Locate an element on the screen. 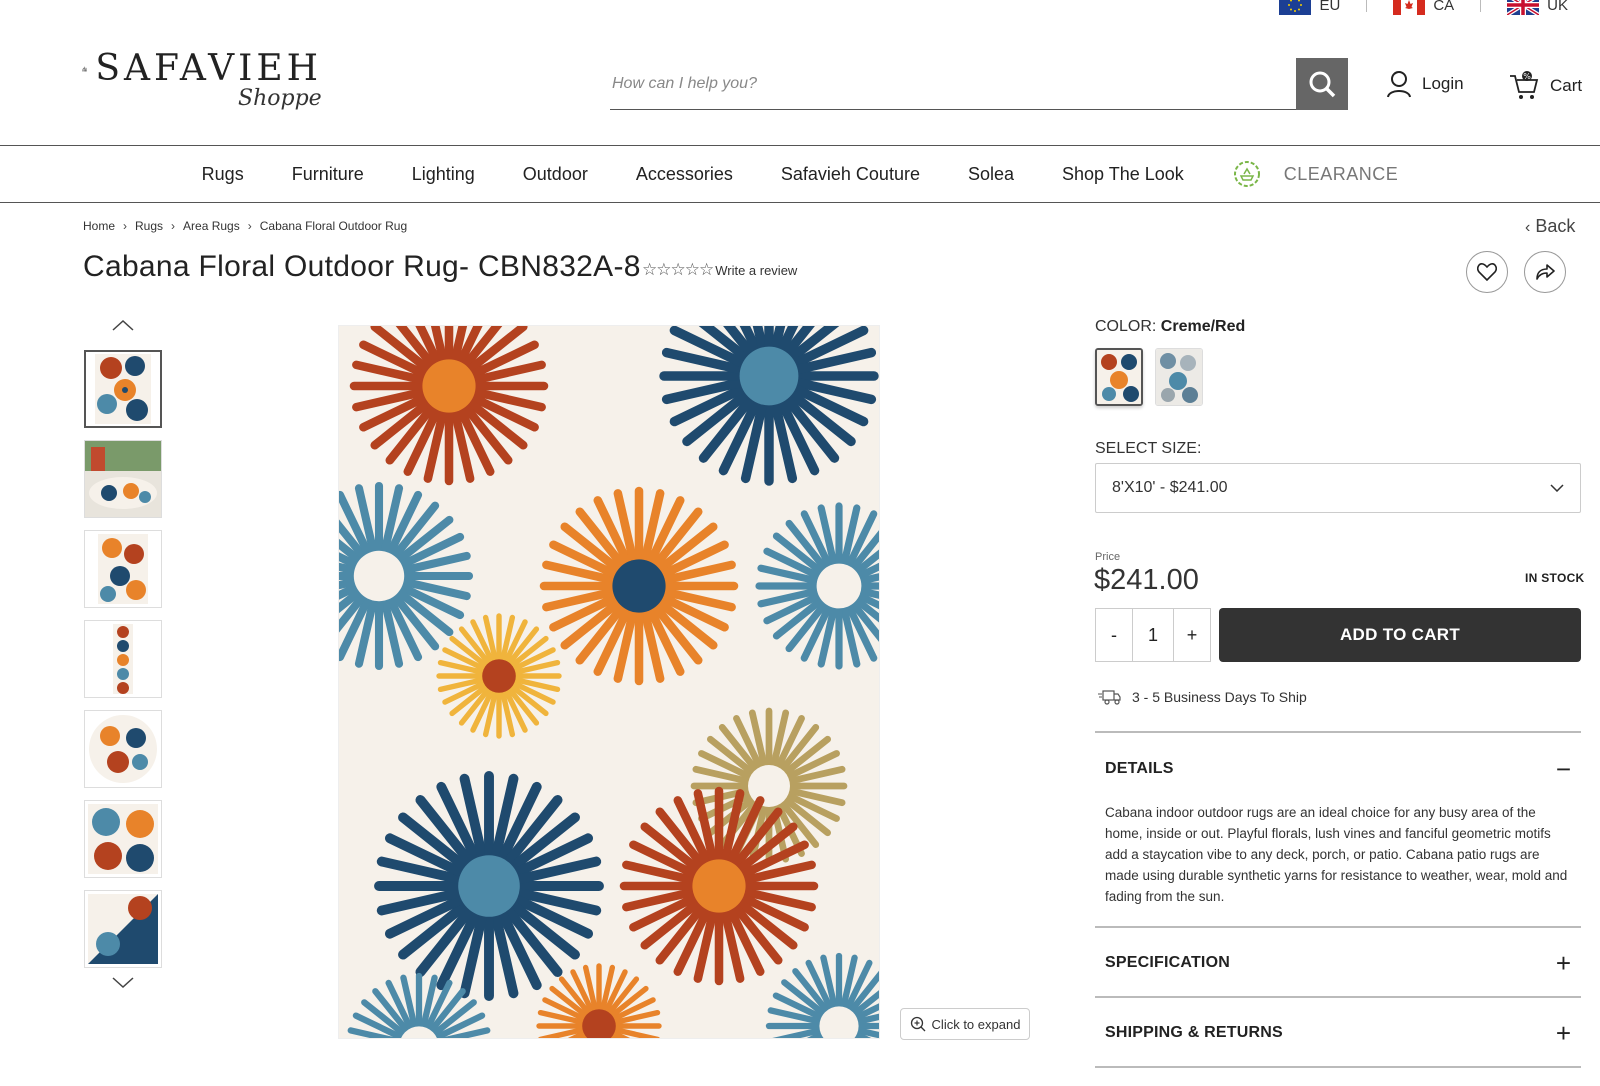 This screenshot has height=1086, width=1600. search-button is located at coordinates (1322, 84).